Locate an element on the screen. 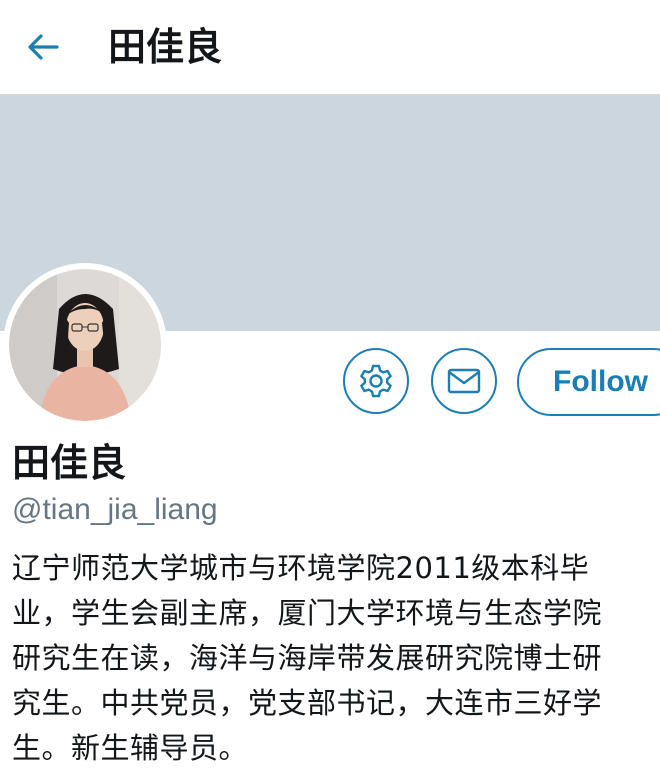  envelope-icon is located at coordinates (464, 381).